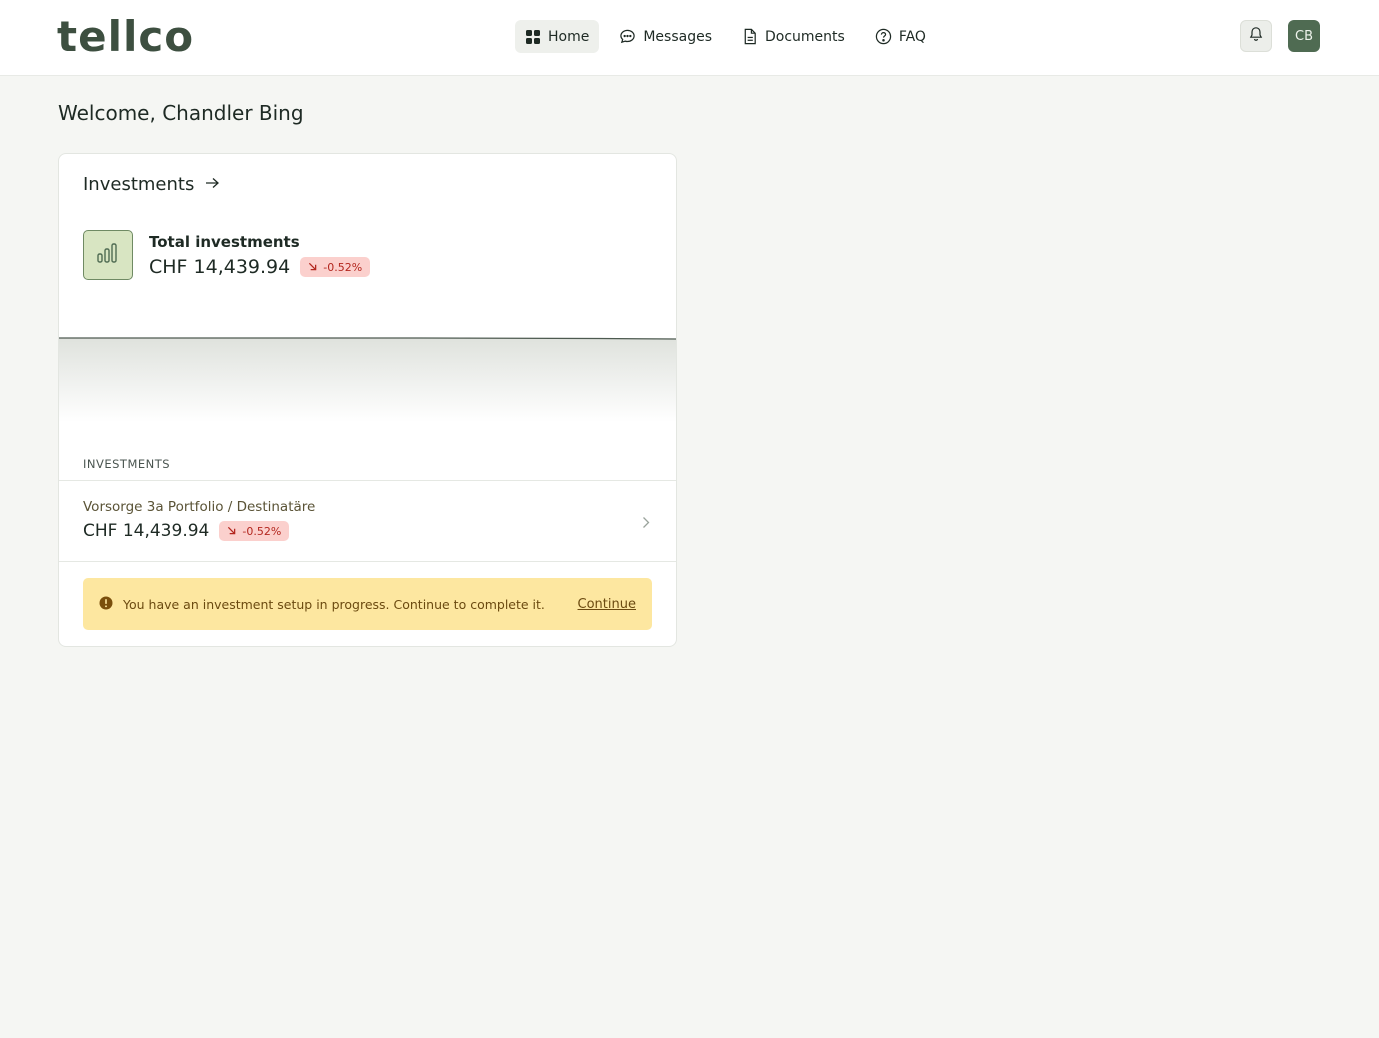 This screenshot has width=1379, height=1038. Describe the element at coordinates (367, 561) in the screenshot. I see `divider` at that location.